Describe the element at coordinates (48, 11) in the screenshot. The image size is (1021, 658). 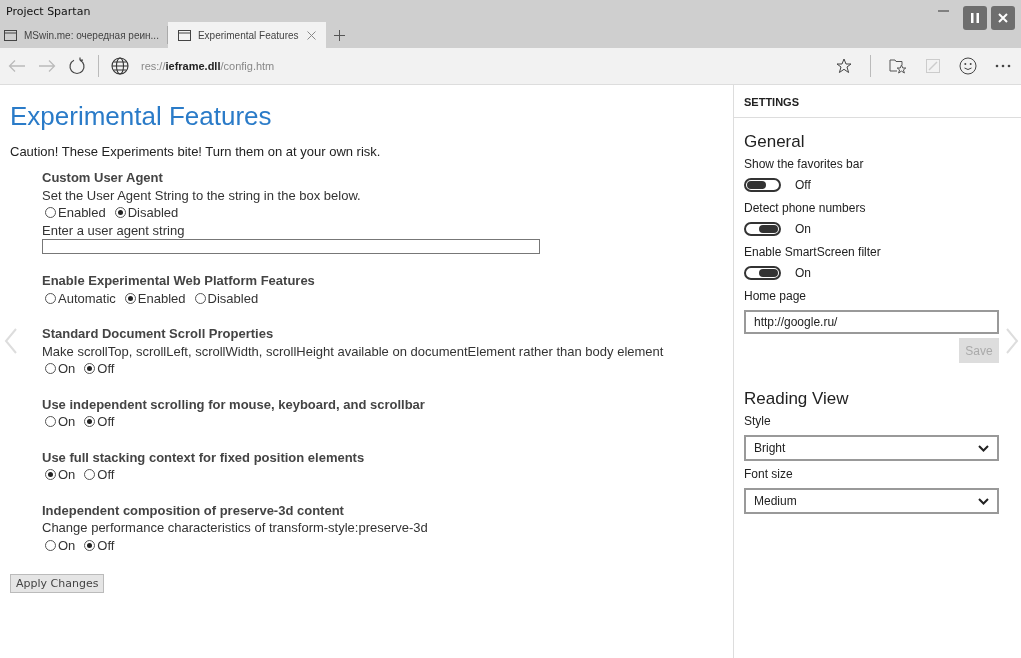
I see `window-title: Project Spartan` at that location.